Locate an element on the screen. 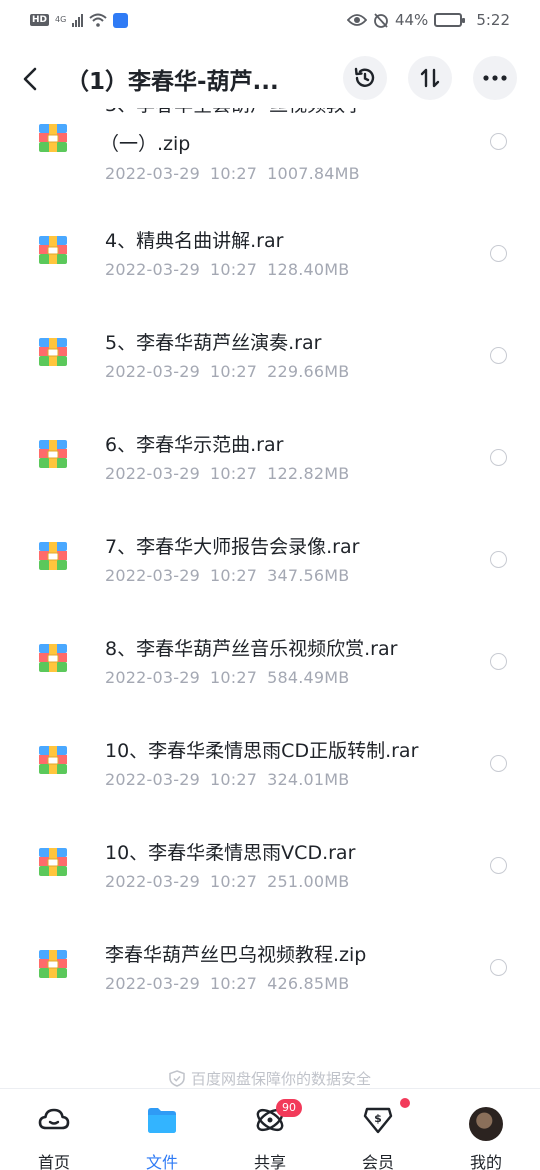 The height and width of the screenshot is (1170, 540). file-row: 7、李春华大师报告会录像.rar 2022-03-29 10:27 347.56MB is located at coordinates (270, 563).